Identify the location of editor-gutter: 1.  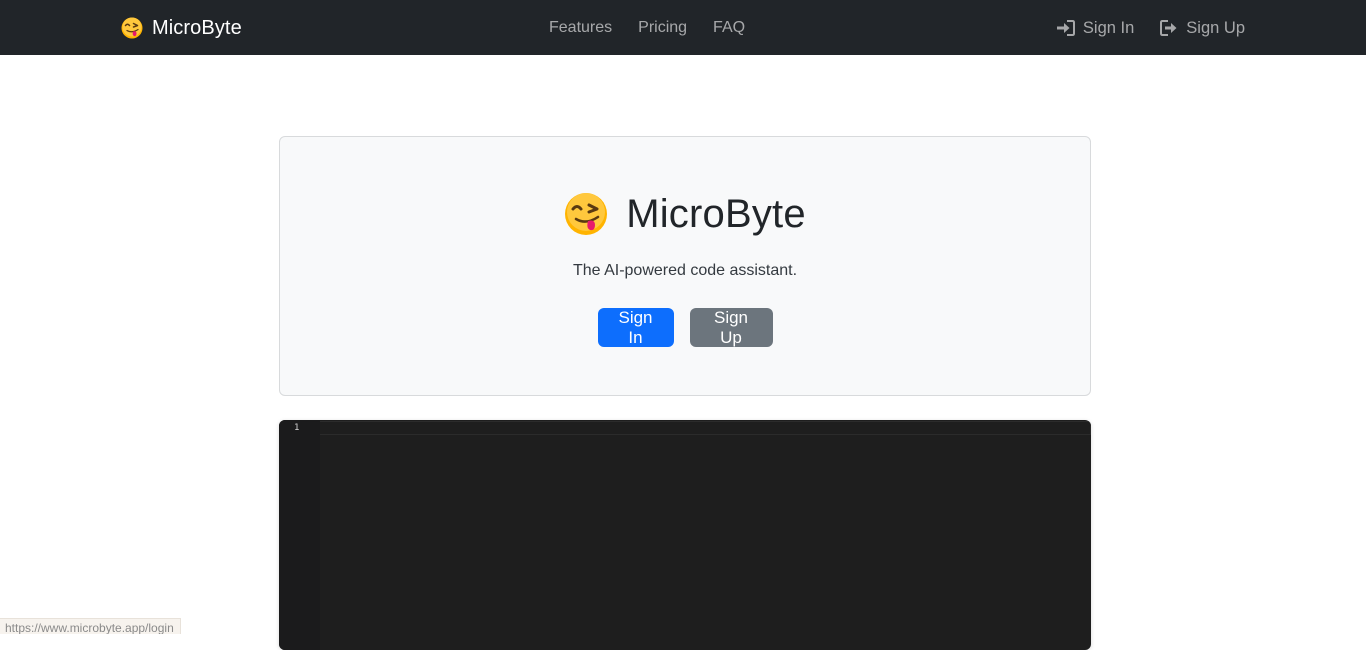
(299, 535).